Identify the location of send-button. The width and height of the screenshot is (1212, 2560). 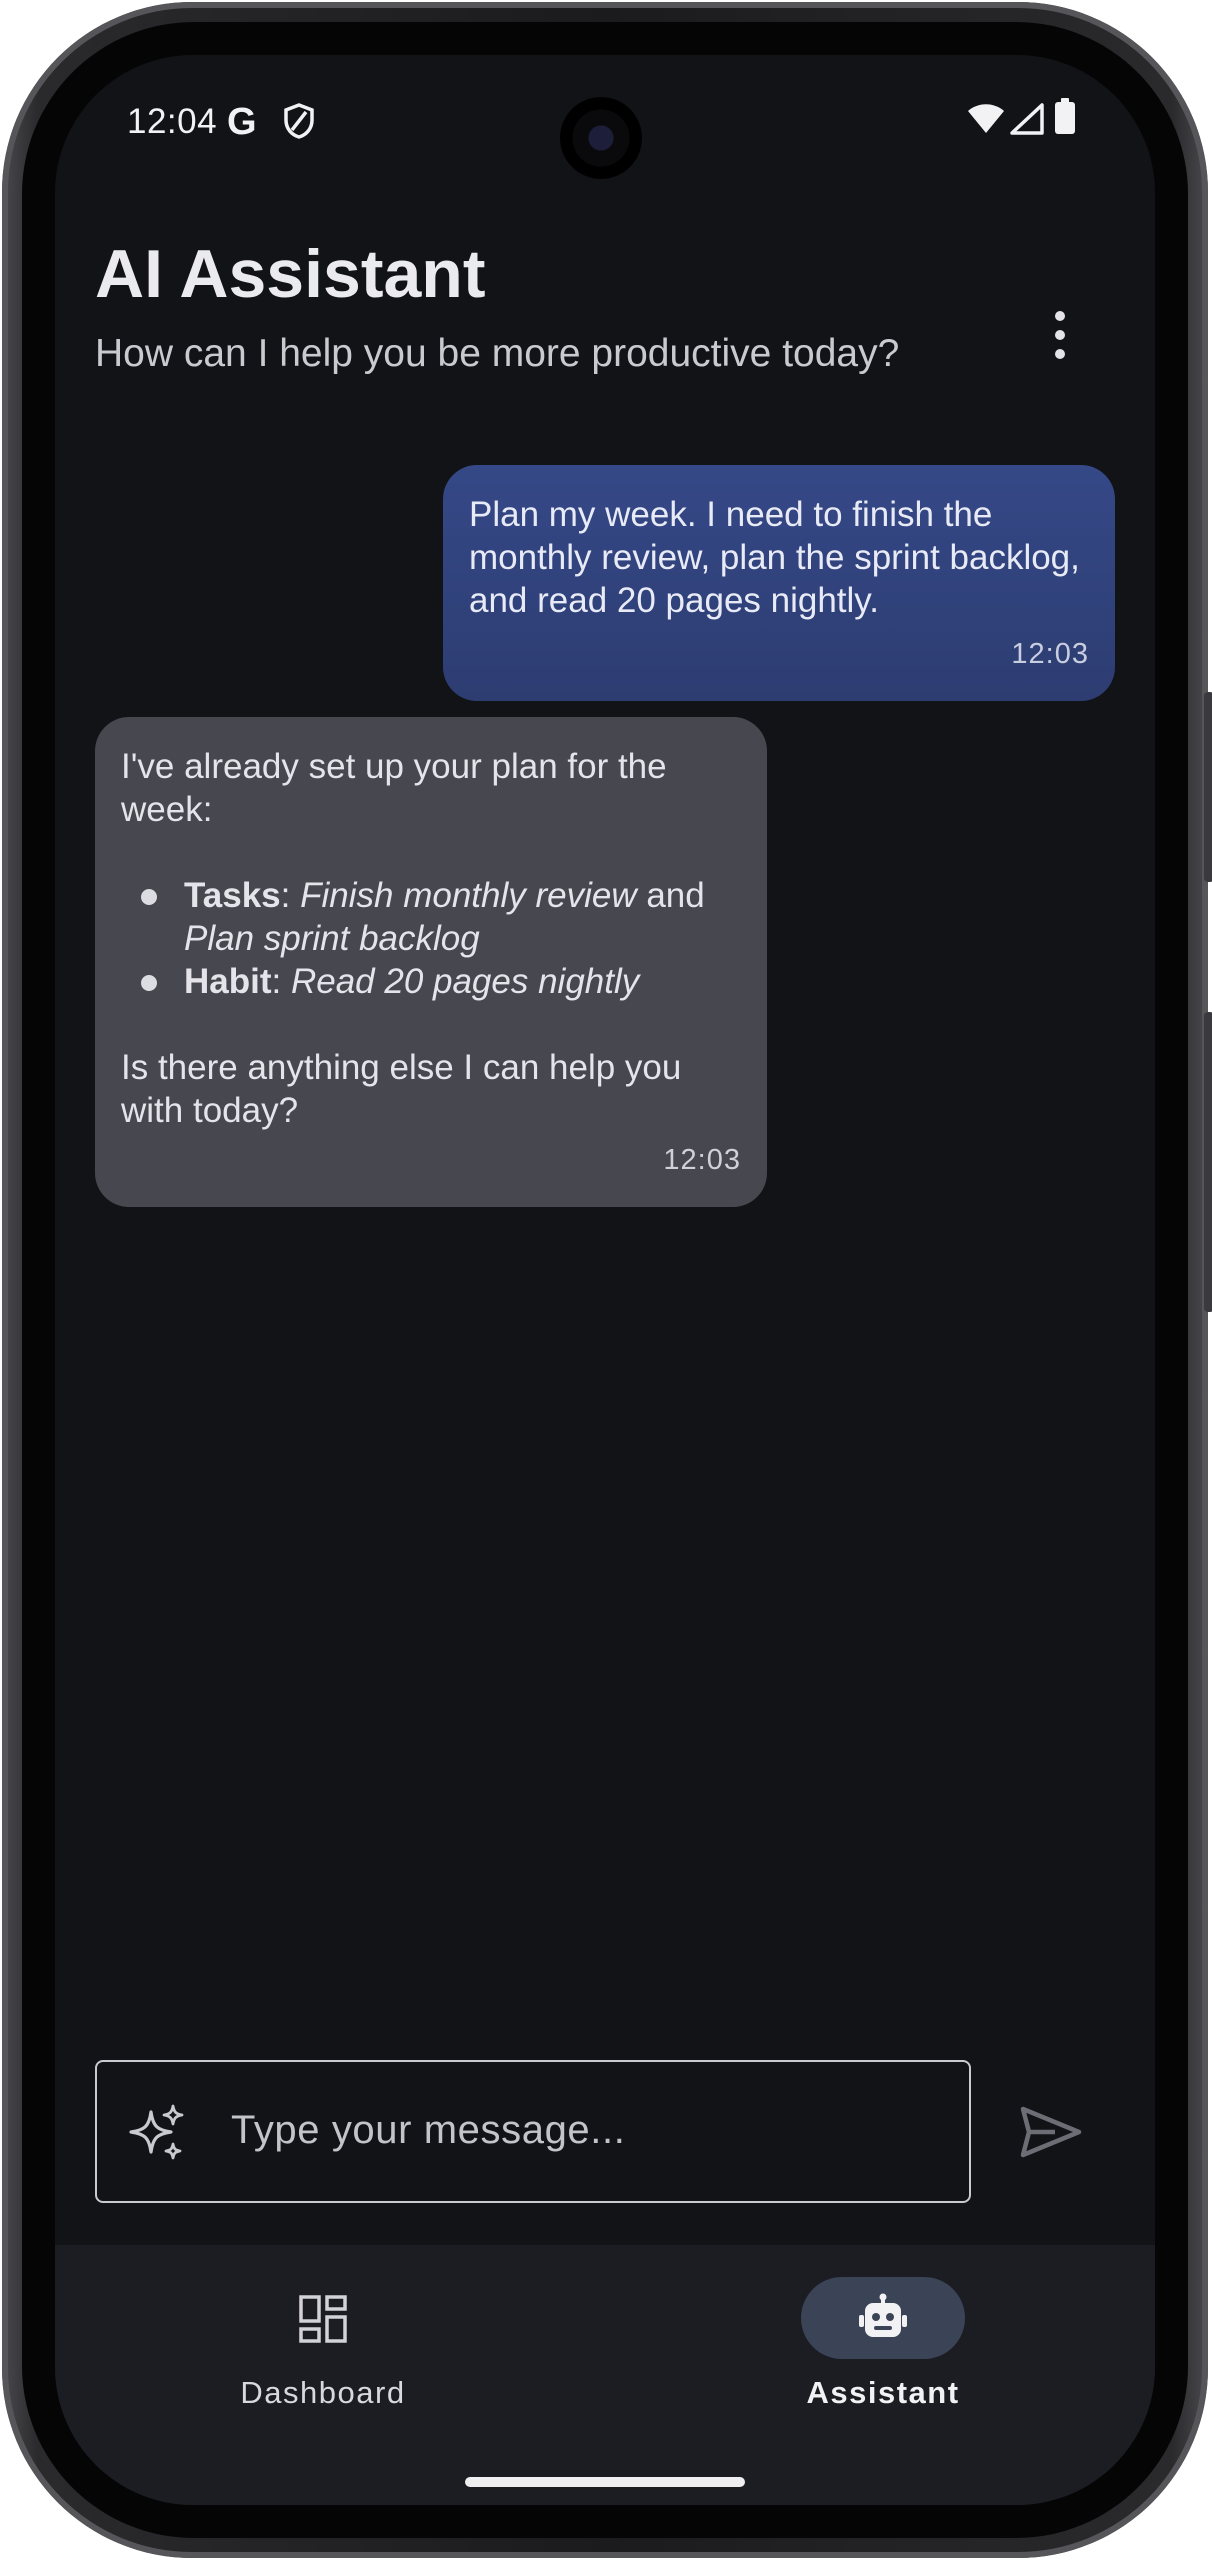
(1050, 2132).